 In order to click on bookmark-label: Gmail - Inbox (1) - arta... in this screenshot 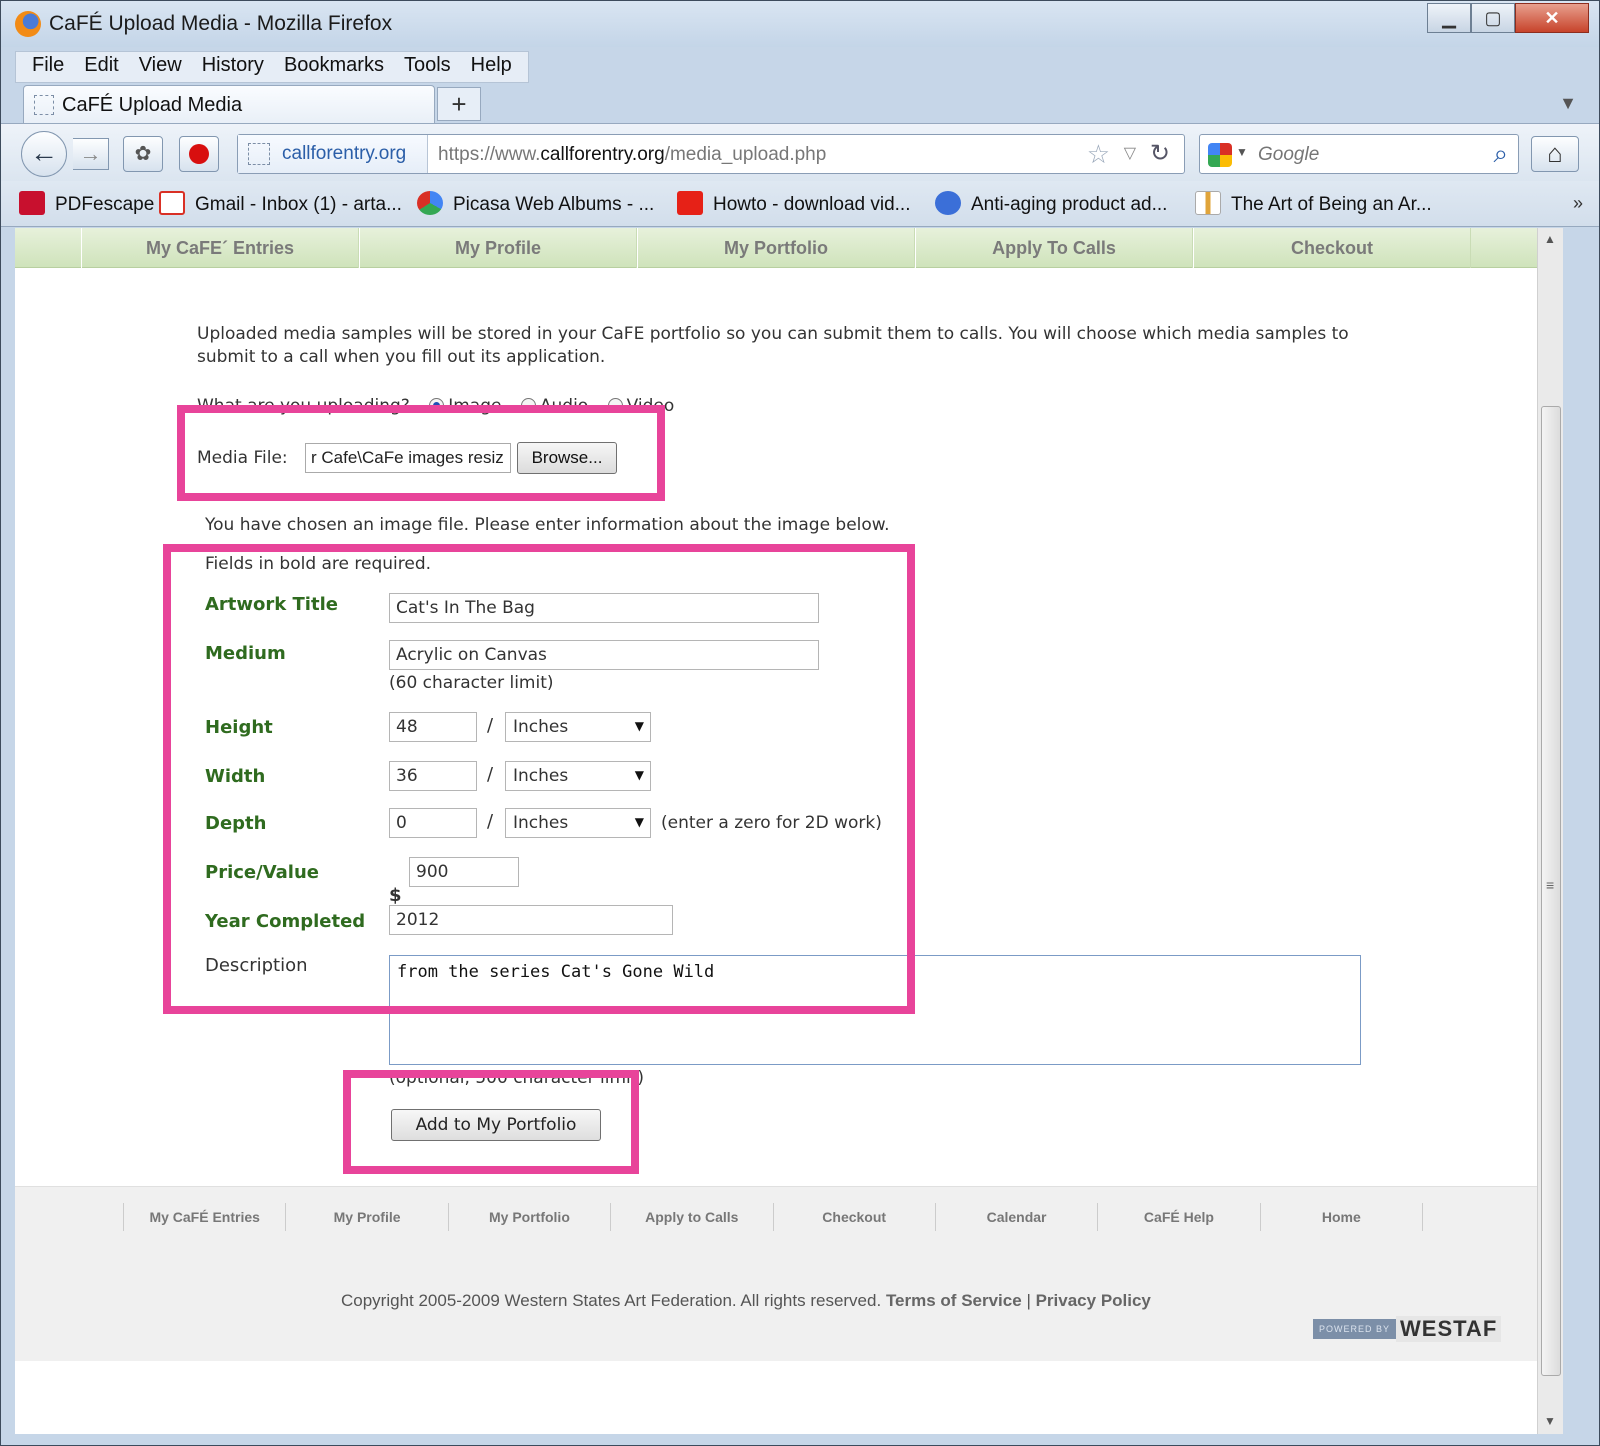, I will do `click(298, 204)`.